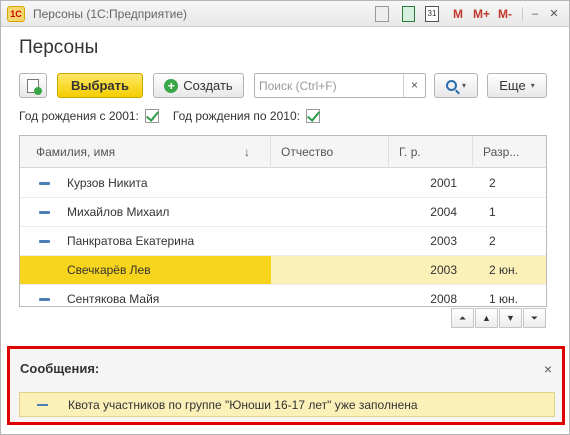 This screenshot has width=570, height=435. Describe the element at coordinates (458, 14) in the screenshot. I see `memory-m-button: M` at that location.